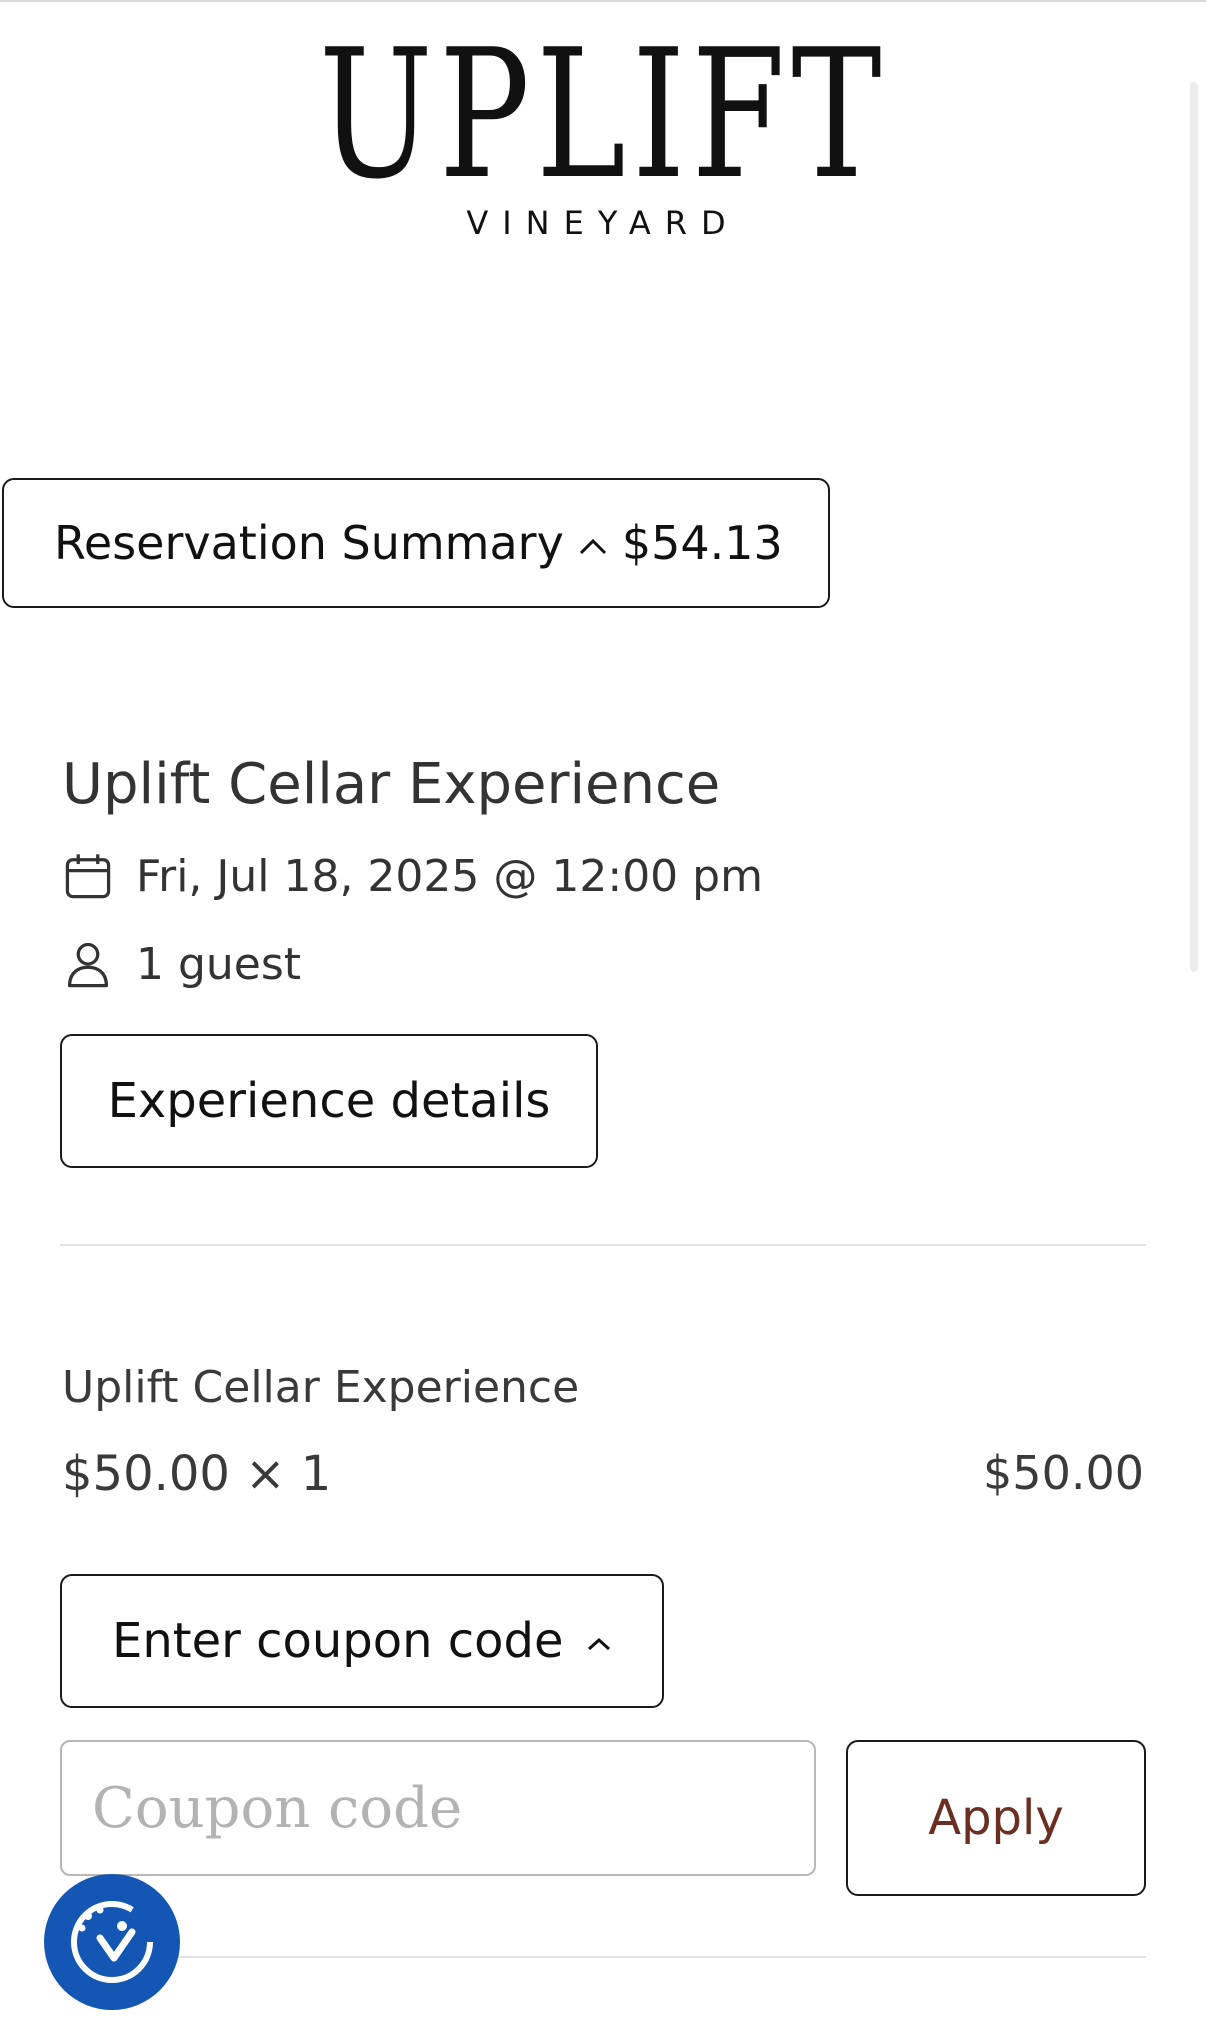  What do you see at coordinates (329, 1101) in the screenshot?
I see `experience-details-button: Experience details` at bounding box center [329, 1101].